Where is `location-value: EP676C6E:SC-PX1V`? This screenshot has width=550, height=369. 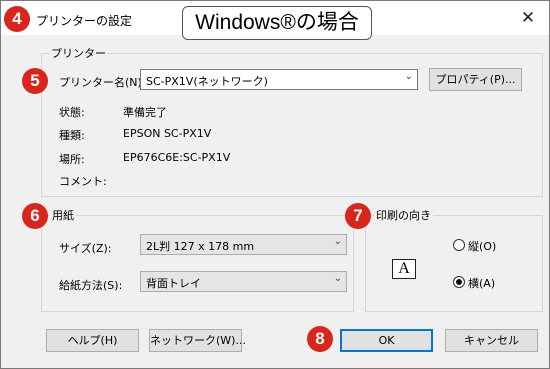
location-value: EP676C6E:SC-PX1V is located at coordinates (177, 157).